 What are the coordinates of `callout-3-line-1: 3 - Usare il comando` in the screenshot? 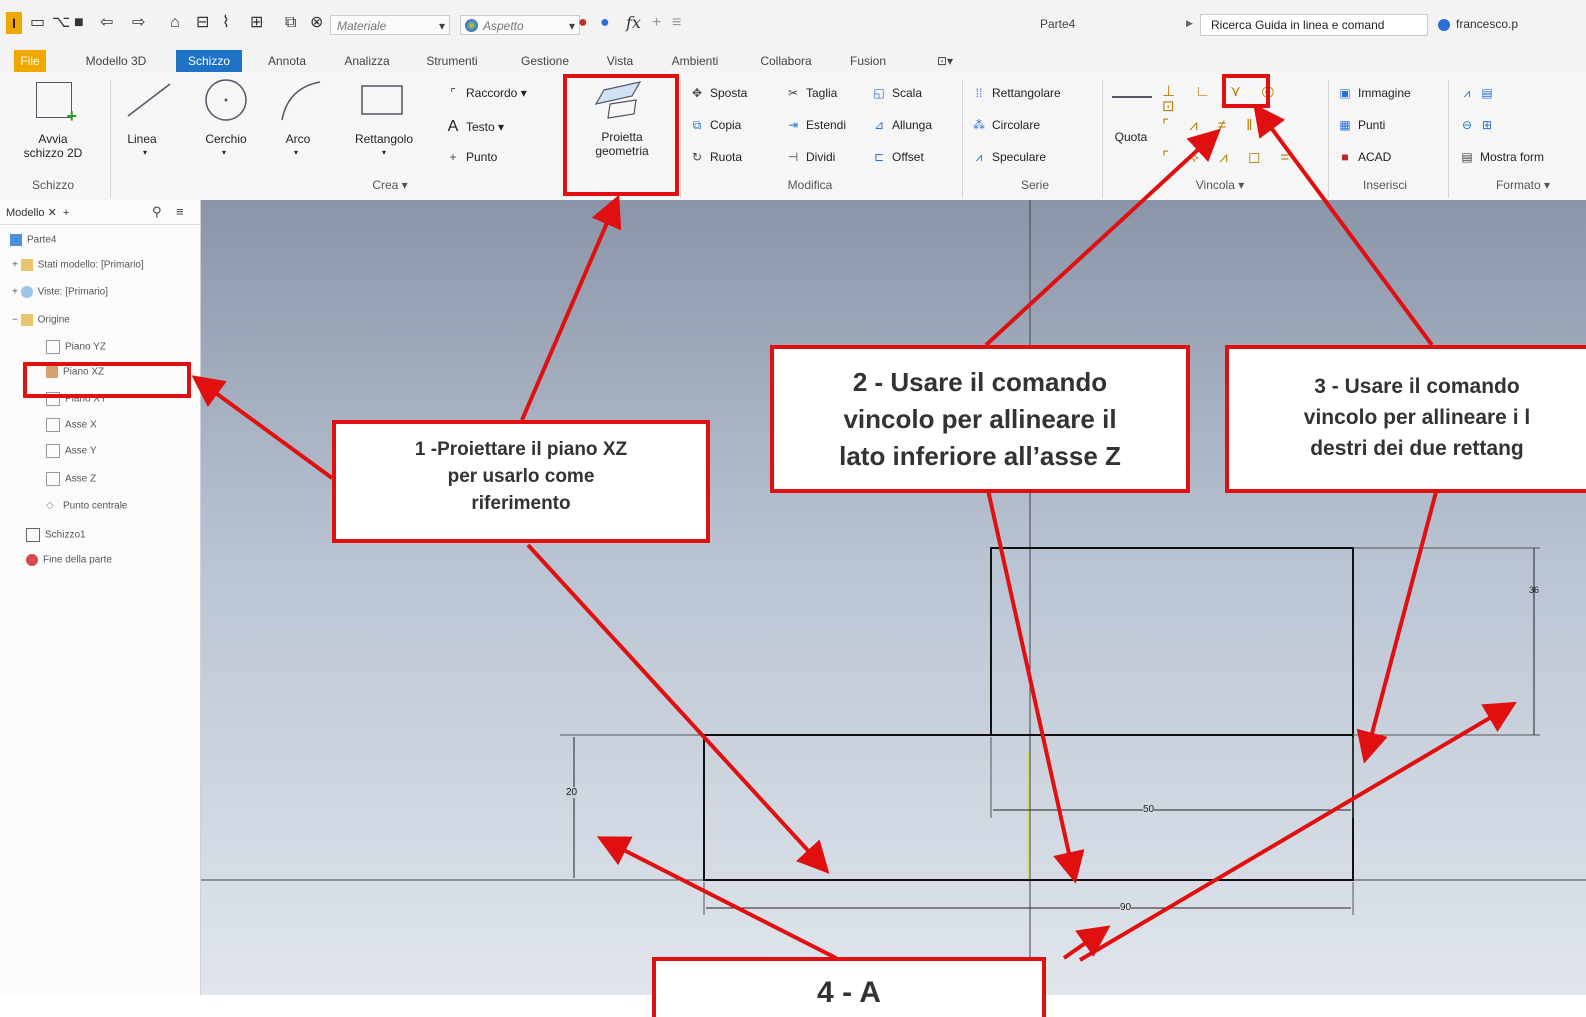 It's located at (1417, 386).